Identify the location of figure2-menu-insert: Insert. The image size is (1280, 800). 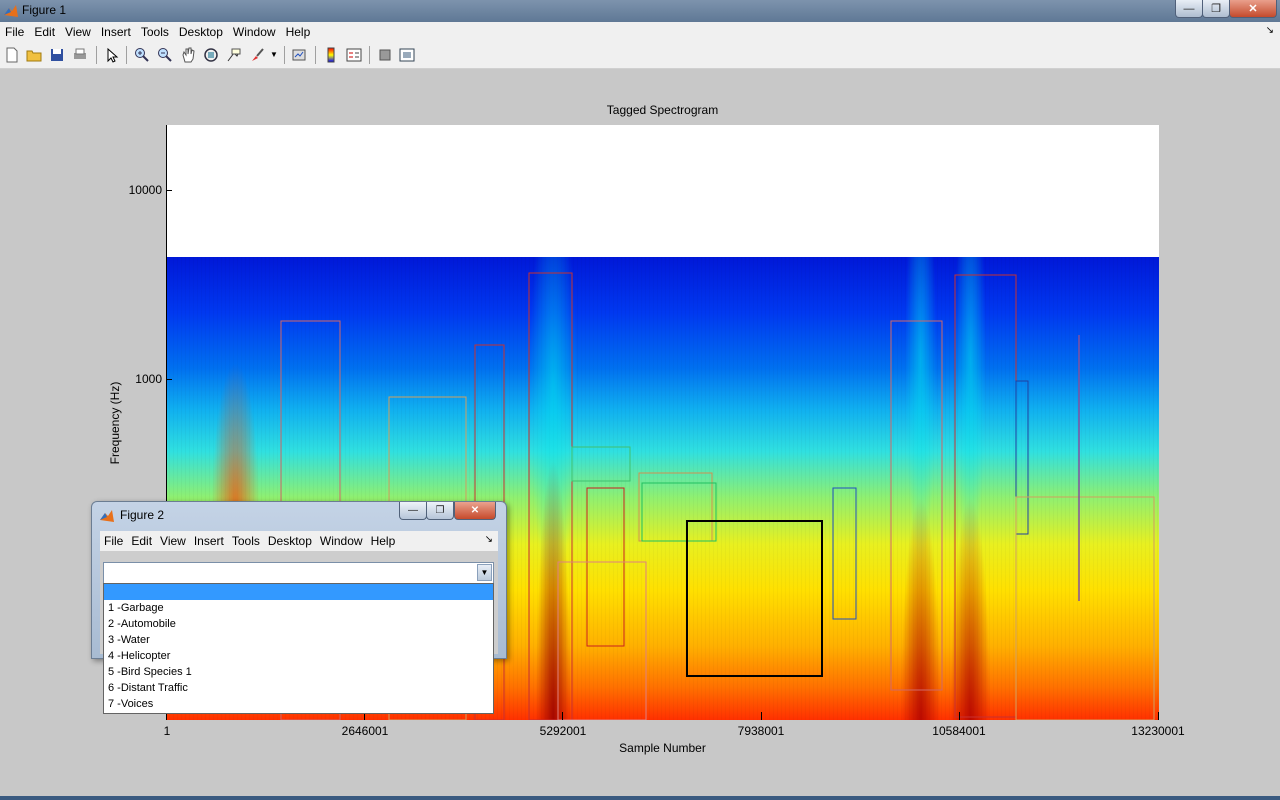
(209, 541).